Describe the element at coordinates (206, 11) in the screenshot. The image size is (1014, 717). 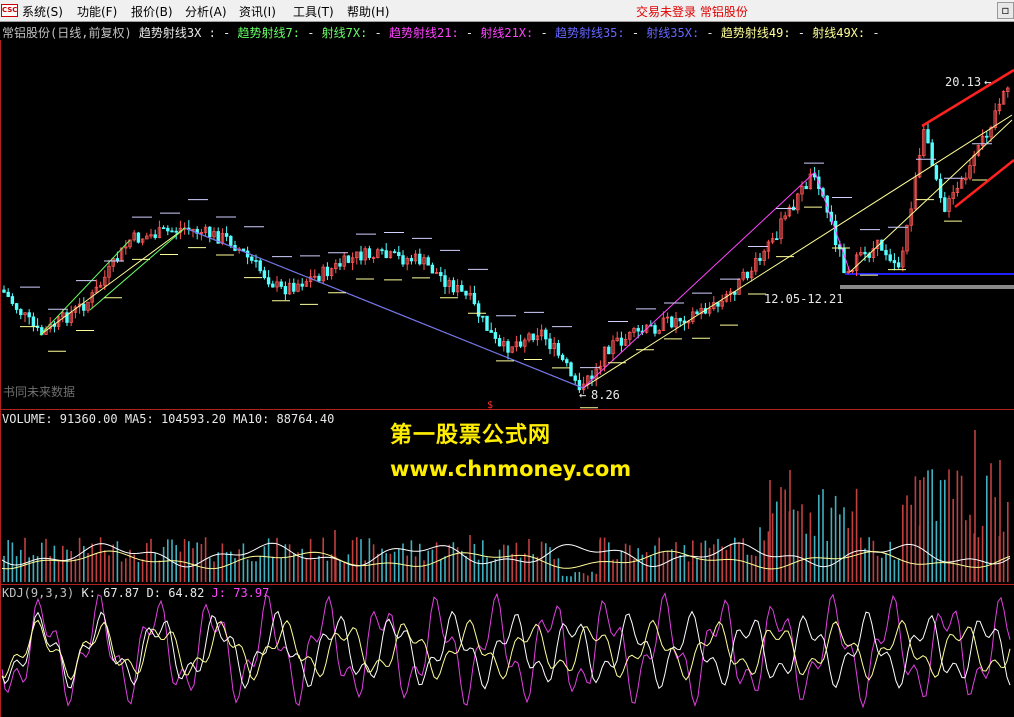
I see `menu-analysis: 分析(A)` at that location.